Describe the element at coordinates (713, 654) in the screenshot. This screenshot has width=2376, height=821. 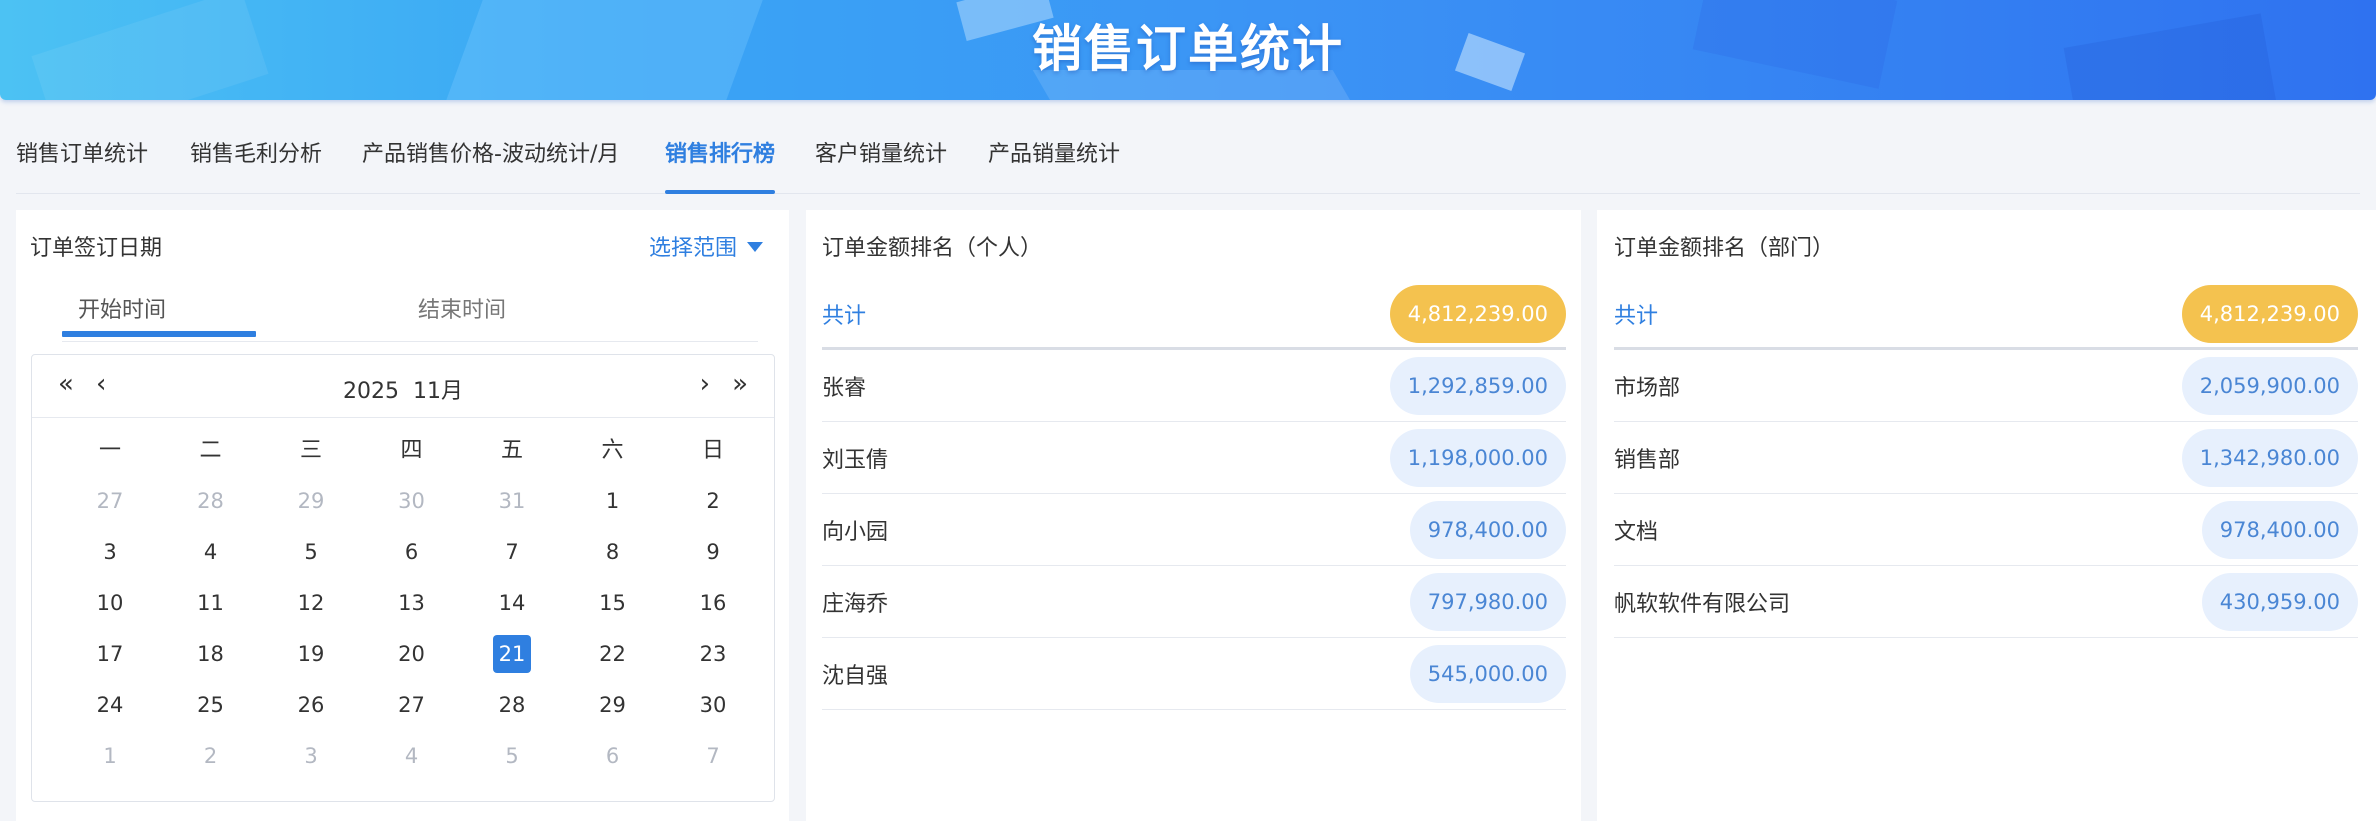
I see `calendar-day: 23` at that location.